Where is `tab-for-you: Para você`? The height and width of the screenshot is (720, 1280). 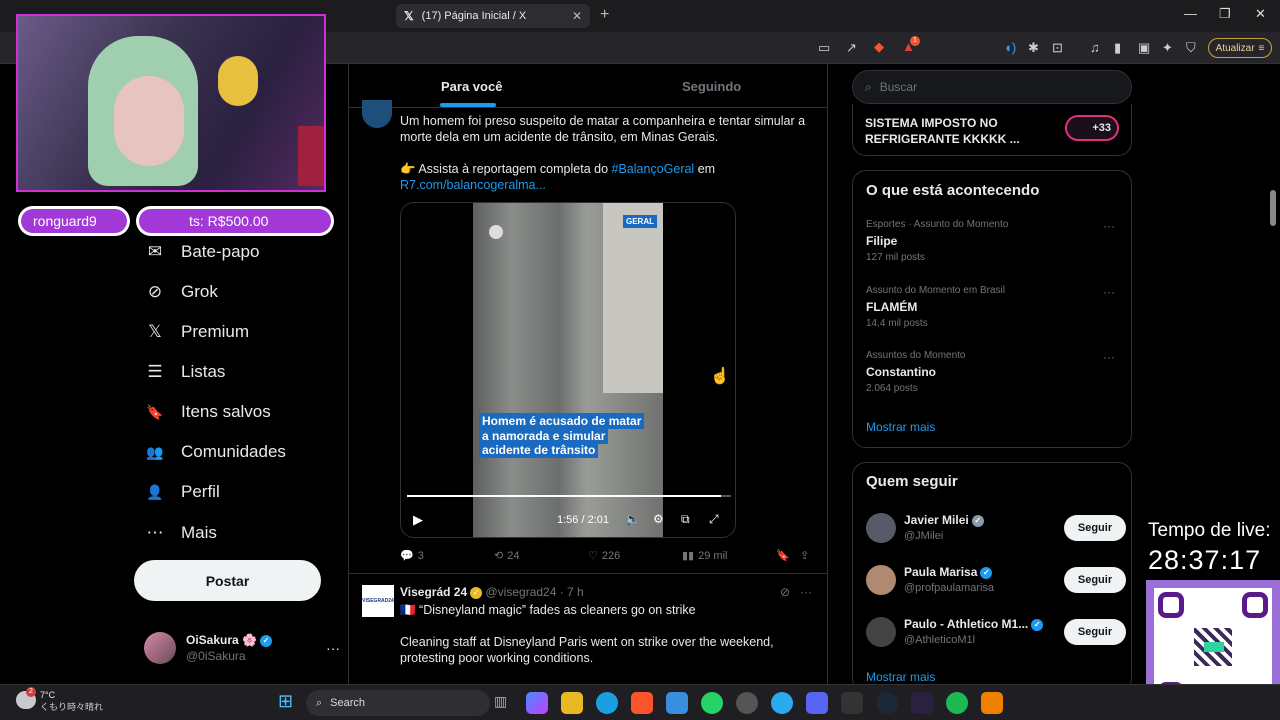
tab-for-you: Para você is located at coordinates (471, 86).